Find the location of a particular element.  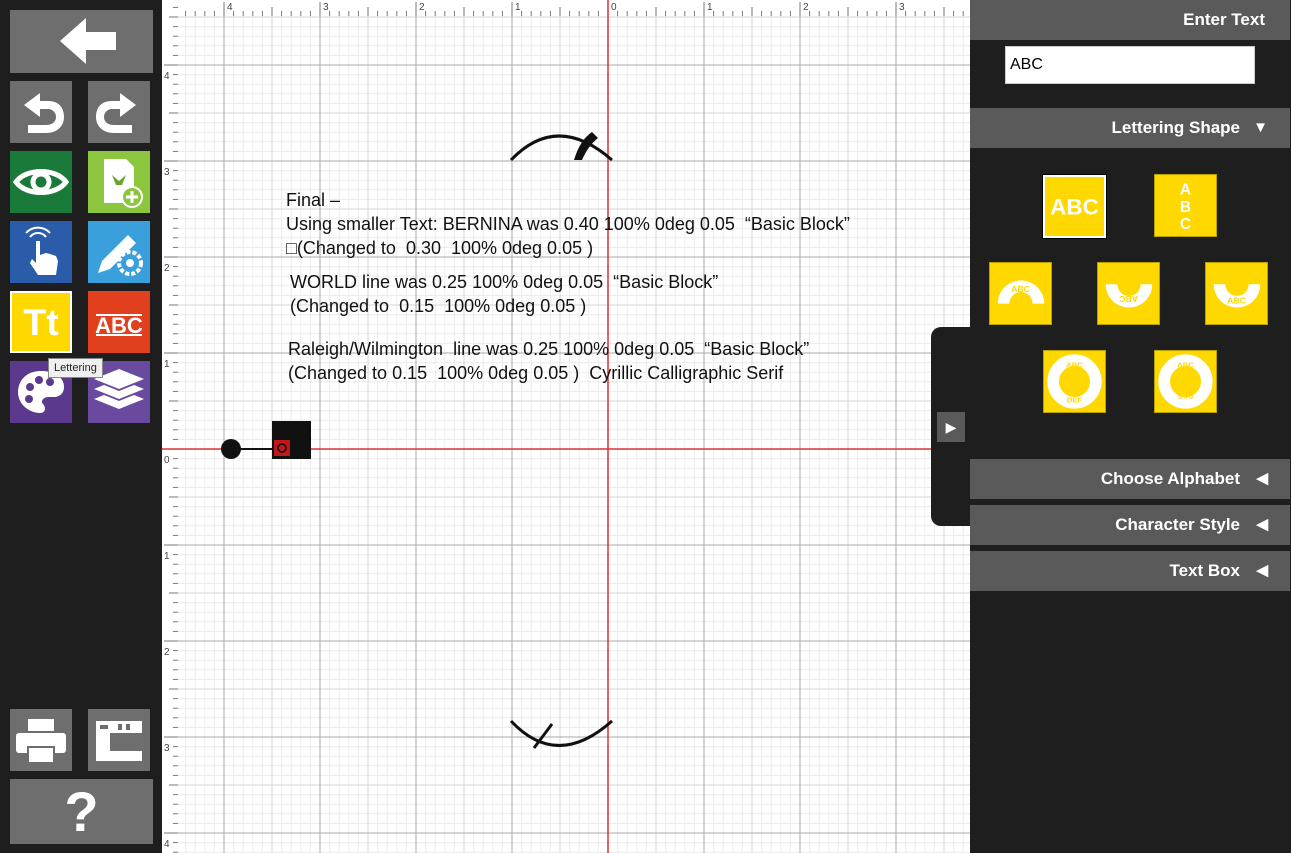

monogram-icon: ABC is located at coordinates (119, 325).